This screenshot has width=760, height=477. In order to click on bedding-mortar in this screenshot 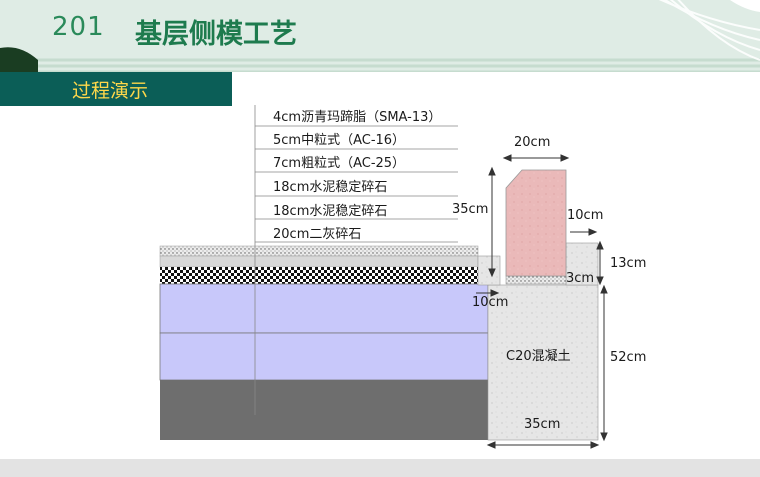, I will do `click(536, 280)`.